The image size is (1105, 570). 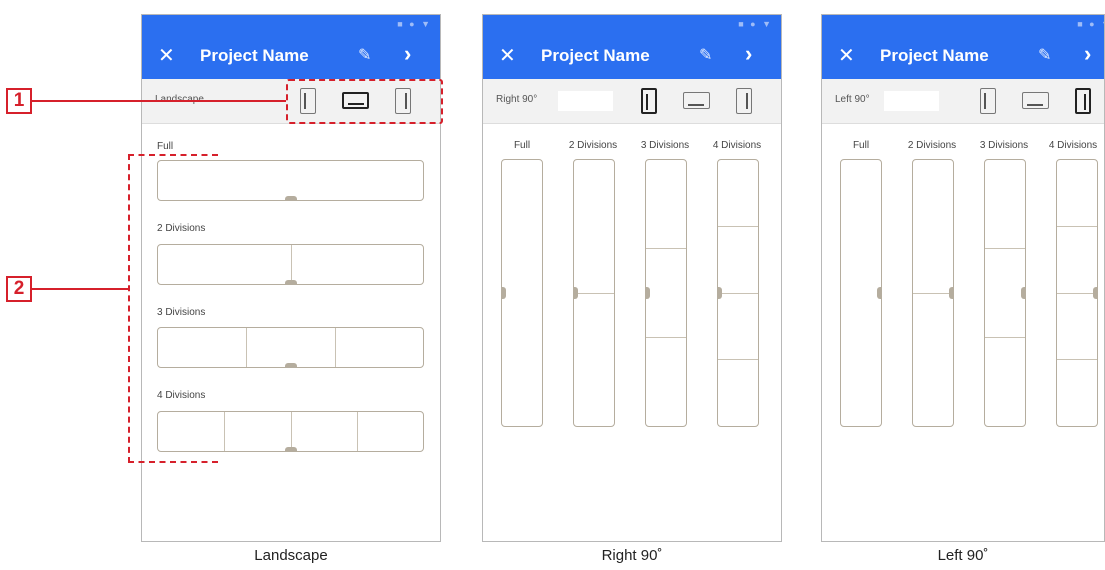 I want to click on orientation-label: Left 90°, so click(x=852, y=99).